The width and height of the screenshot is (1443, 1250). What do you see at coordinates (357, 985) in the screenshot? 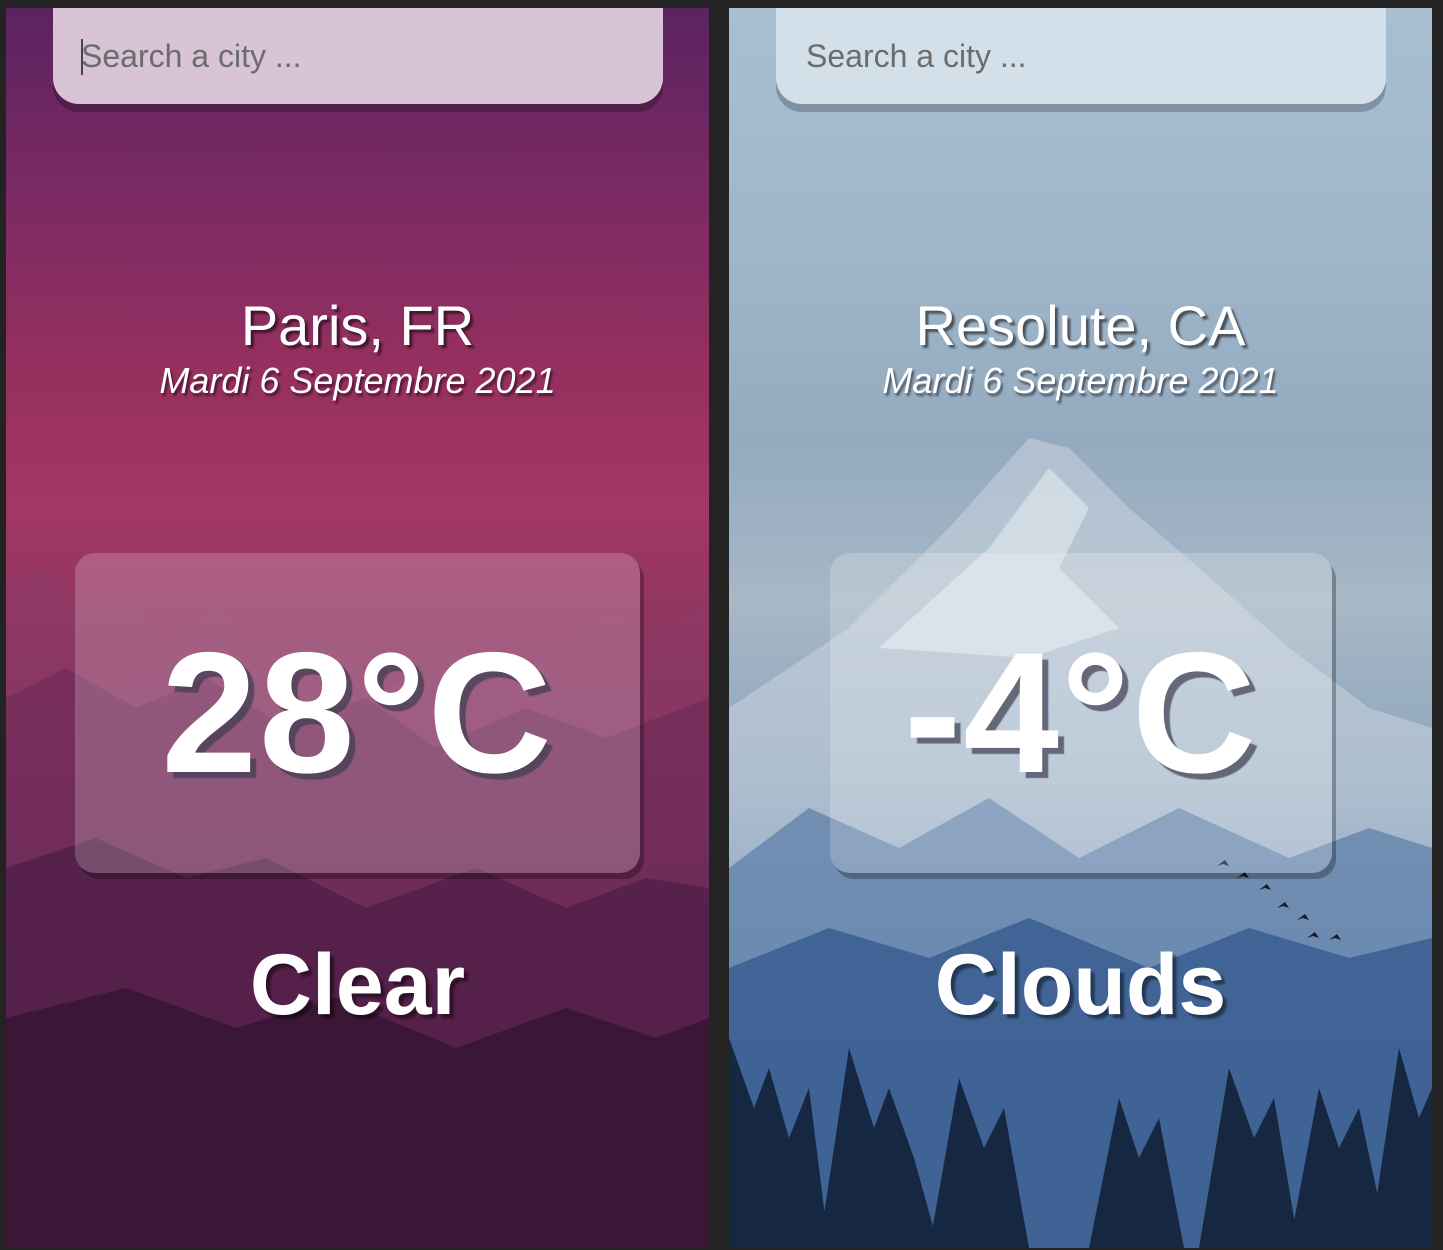
I see `weather-condition: Clear` at bounding box center [357, 985].